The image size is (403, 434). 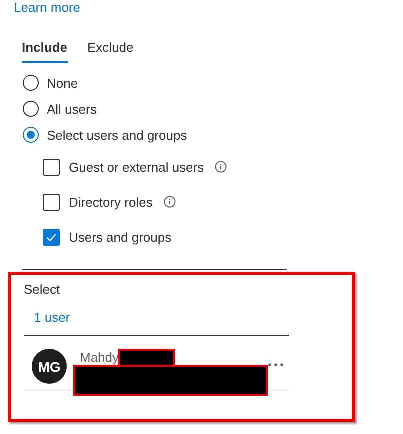 I want to click on user-count-link: 1 user, so click(x=52, y=317).